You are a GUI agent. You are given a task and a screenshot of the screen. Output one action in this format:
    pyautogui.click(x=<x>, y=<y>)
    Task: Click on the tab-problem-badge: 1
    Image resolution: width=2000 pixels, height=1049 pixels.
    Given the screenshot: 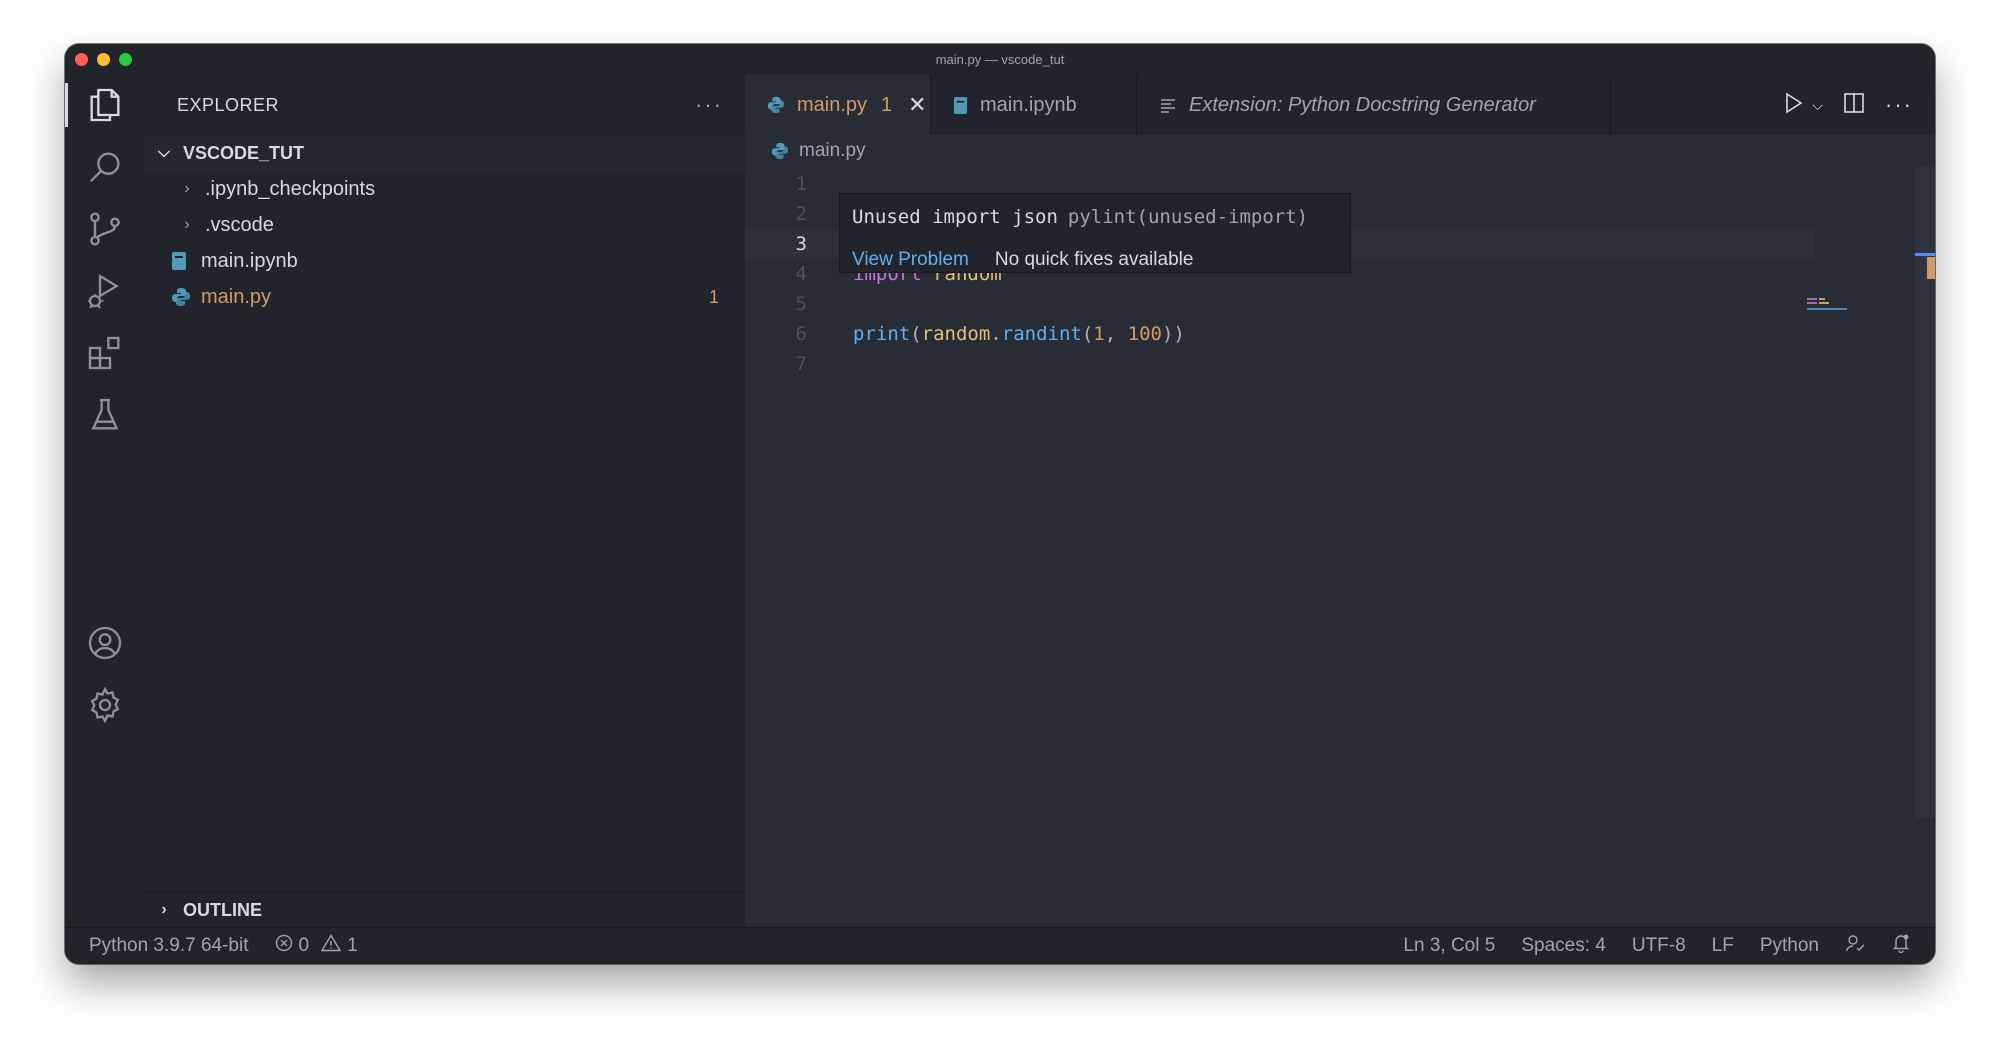 What is the action you would take?
    pyautogui.click(x=887, y=104)
    